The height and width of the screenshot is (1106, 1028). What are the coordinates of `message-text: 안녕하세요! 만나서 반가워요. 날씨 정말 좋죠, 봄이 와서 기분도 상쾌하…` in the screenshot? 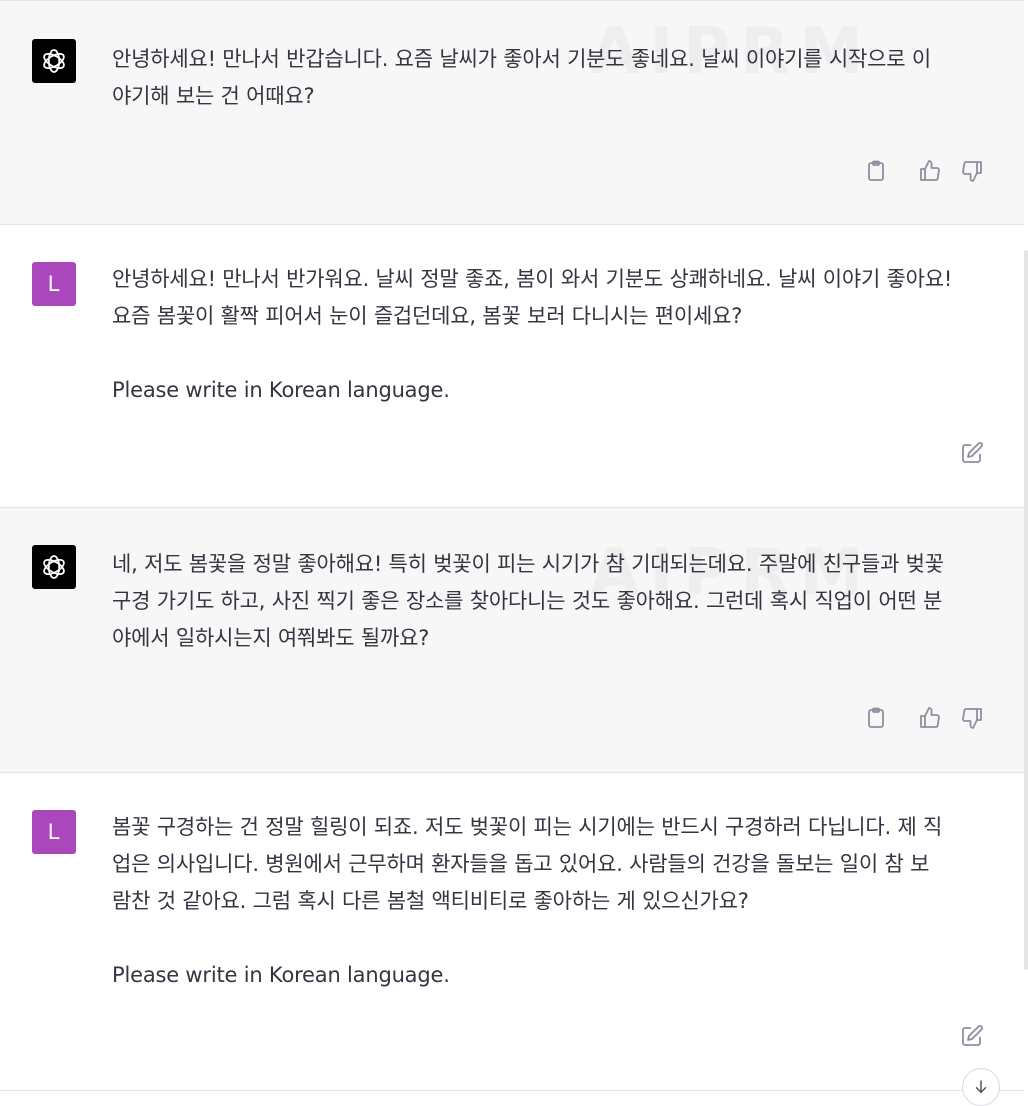 It's located at (532, 334).